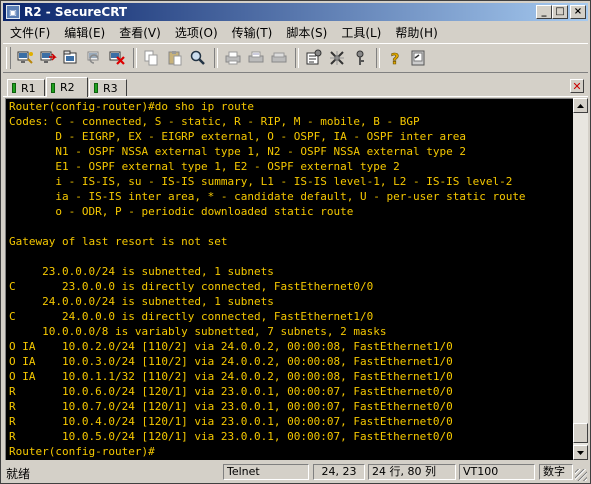 The height and width of the screenshot is (484, 591). What do you see at coordinates (82, 451) in the screenshot?
I see `terminal-line: Router(config-router)#` at bounding box center [82, 451].